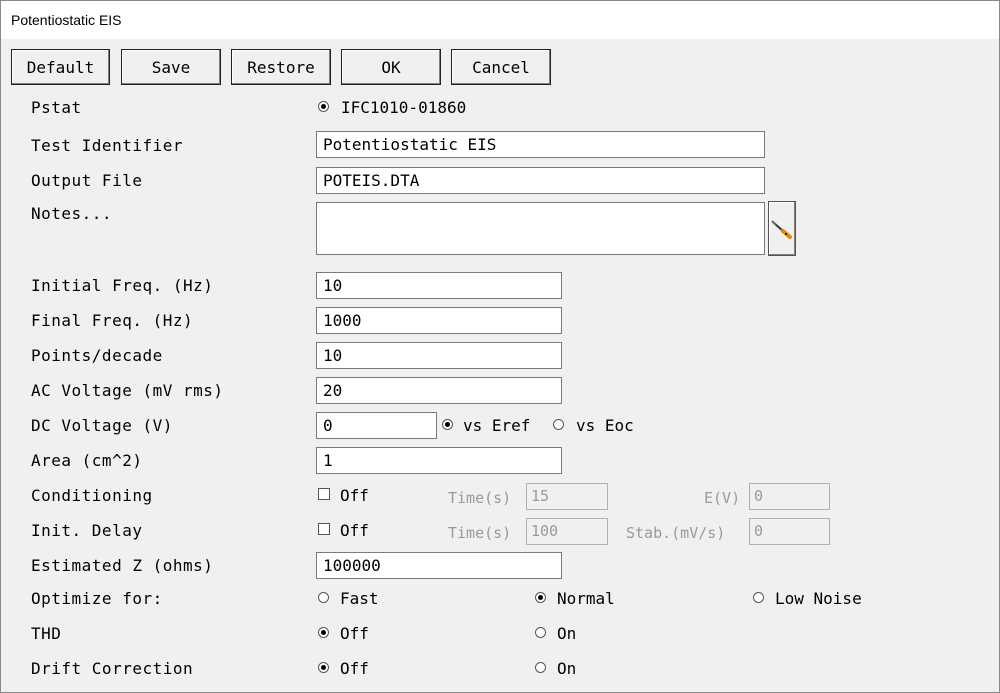 The height and width of the screenshot is (693, 1000). I want to click on area-label: Area (cm^2), so click(87, 460).